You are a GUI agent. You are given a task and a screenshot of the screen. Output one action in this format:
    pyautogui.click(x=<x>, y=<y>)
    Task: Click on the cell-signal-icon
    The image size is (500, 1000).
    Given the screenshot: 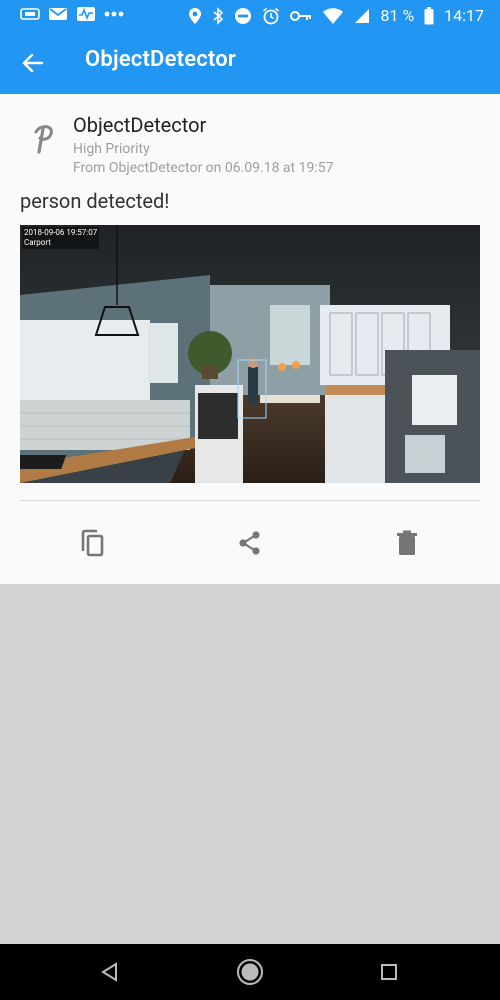 What is the action you would take?
    pyautogui.click(x=362, y=15)
    